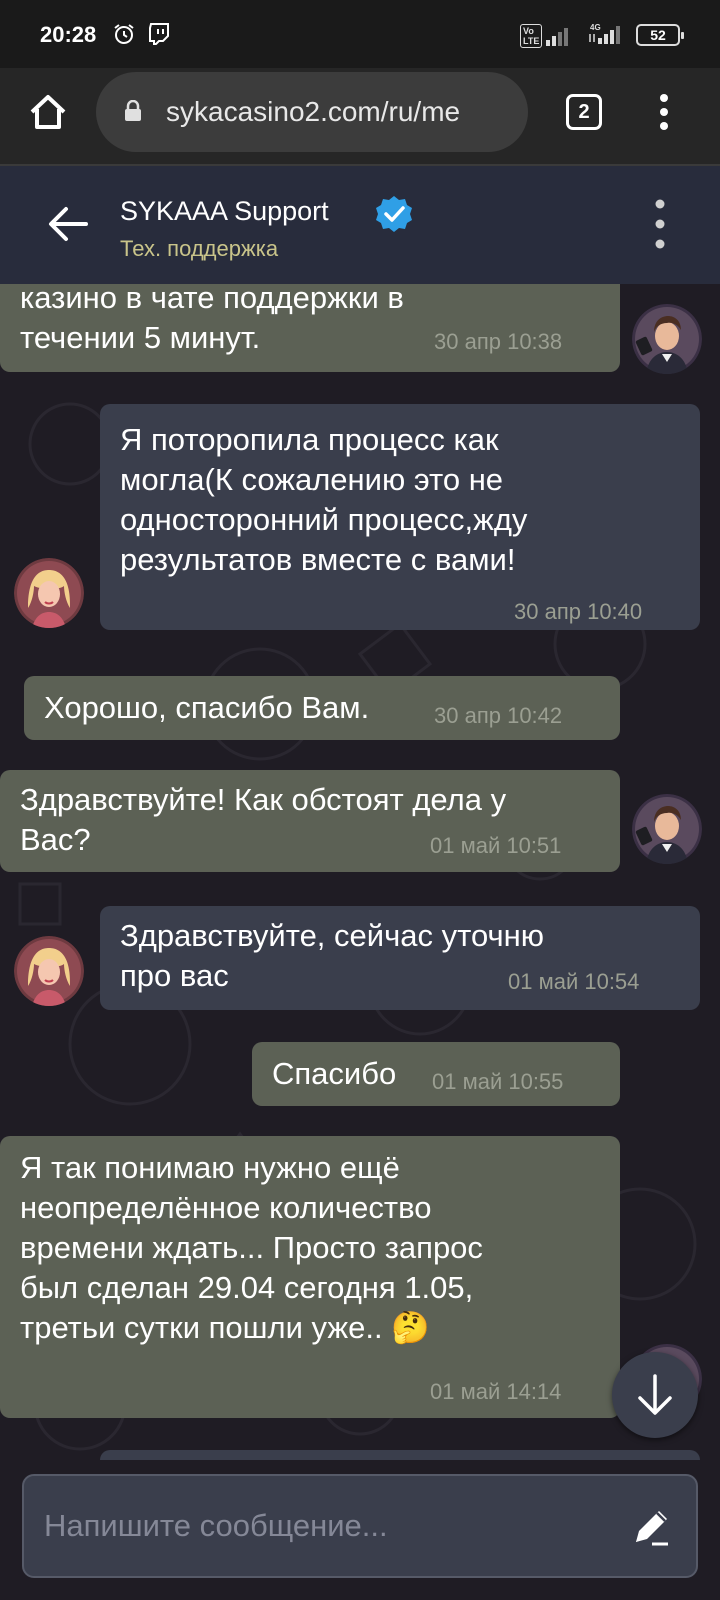 The height and width of the screenshot is (1600, 720). I want to click on message-composer, so click(360, 1530).